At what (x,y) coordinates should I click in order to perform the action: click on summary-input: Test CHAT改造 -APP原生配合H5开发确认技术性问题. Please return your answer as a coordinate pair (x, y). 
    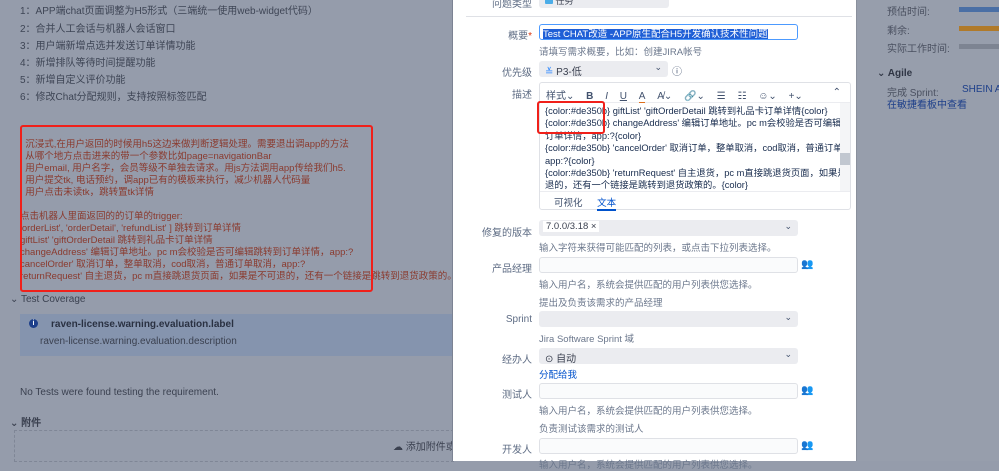
    Looking at the image, I should click on (668, 32).